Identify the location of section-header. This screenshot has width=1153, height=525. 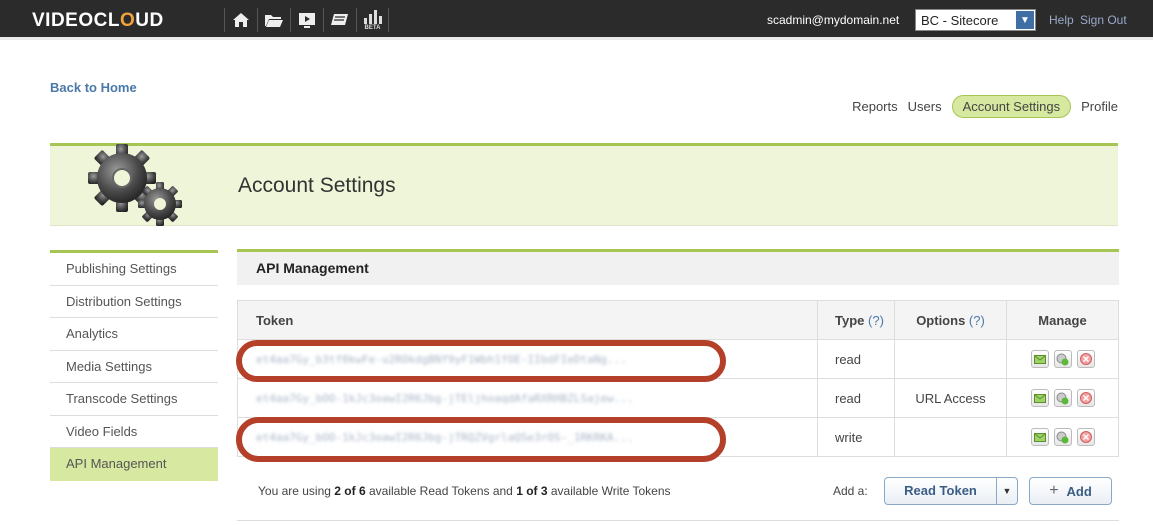
(678, 267).